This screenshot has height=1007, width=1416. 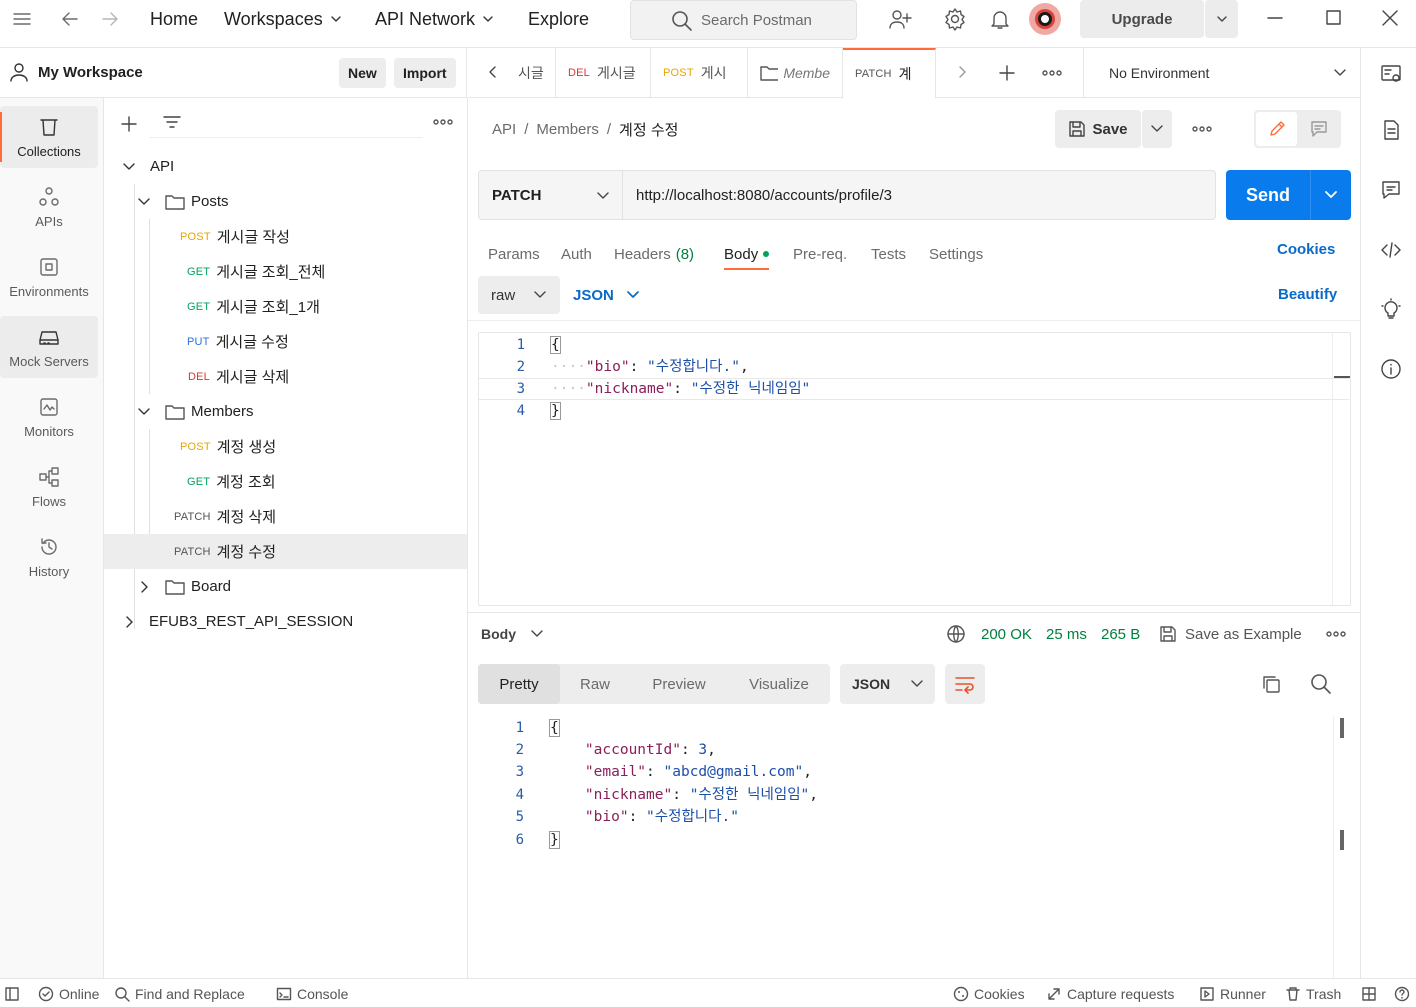 What do you see at coordinates (1045, 19) in the screenshot?
I see `avatar` at bounding box center [1045, 19].